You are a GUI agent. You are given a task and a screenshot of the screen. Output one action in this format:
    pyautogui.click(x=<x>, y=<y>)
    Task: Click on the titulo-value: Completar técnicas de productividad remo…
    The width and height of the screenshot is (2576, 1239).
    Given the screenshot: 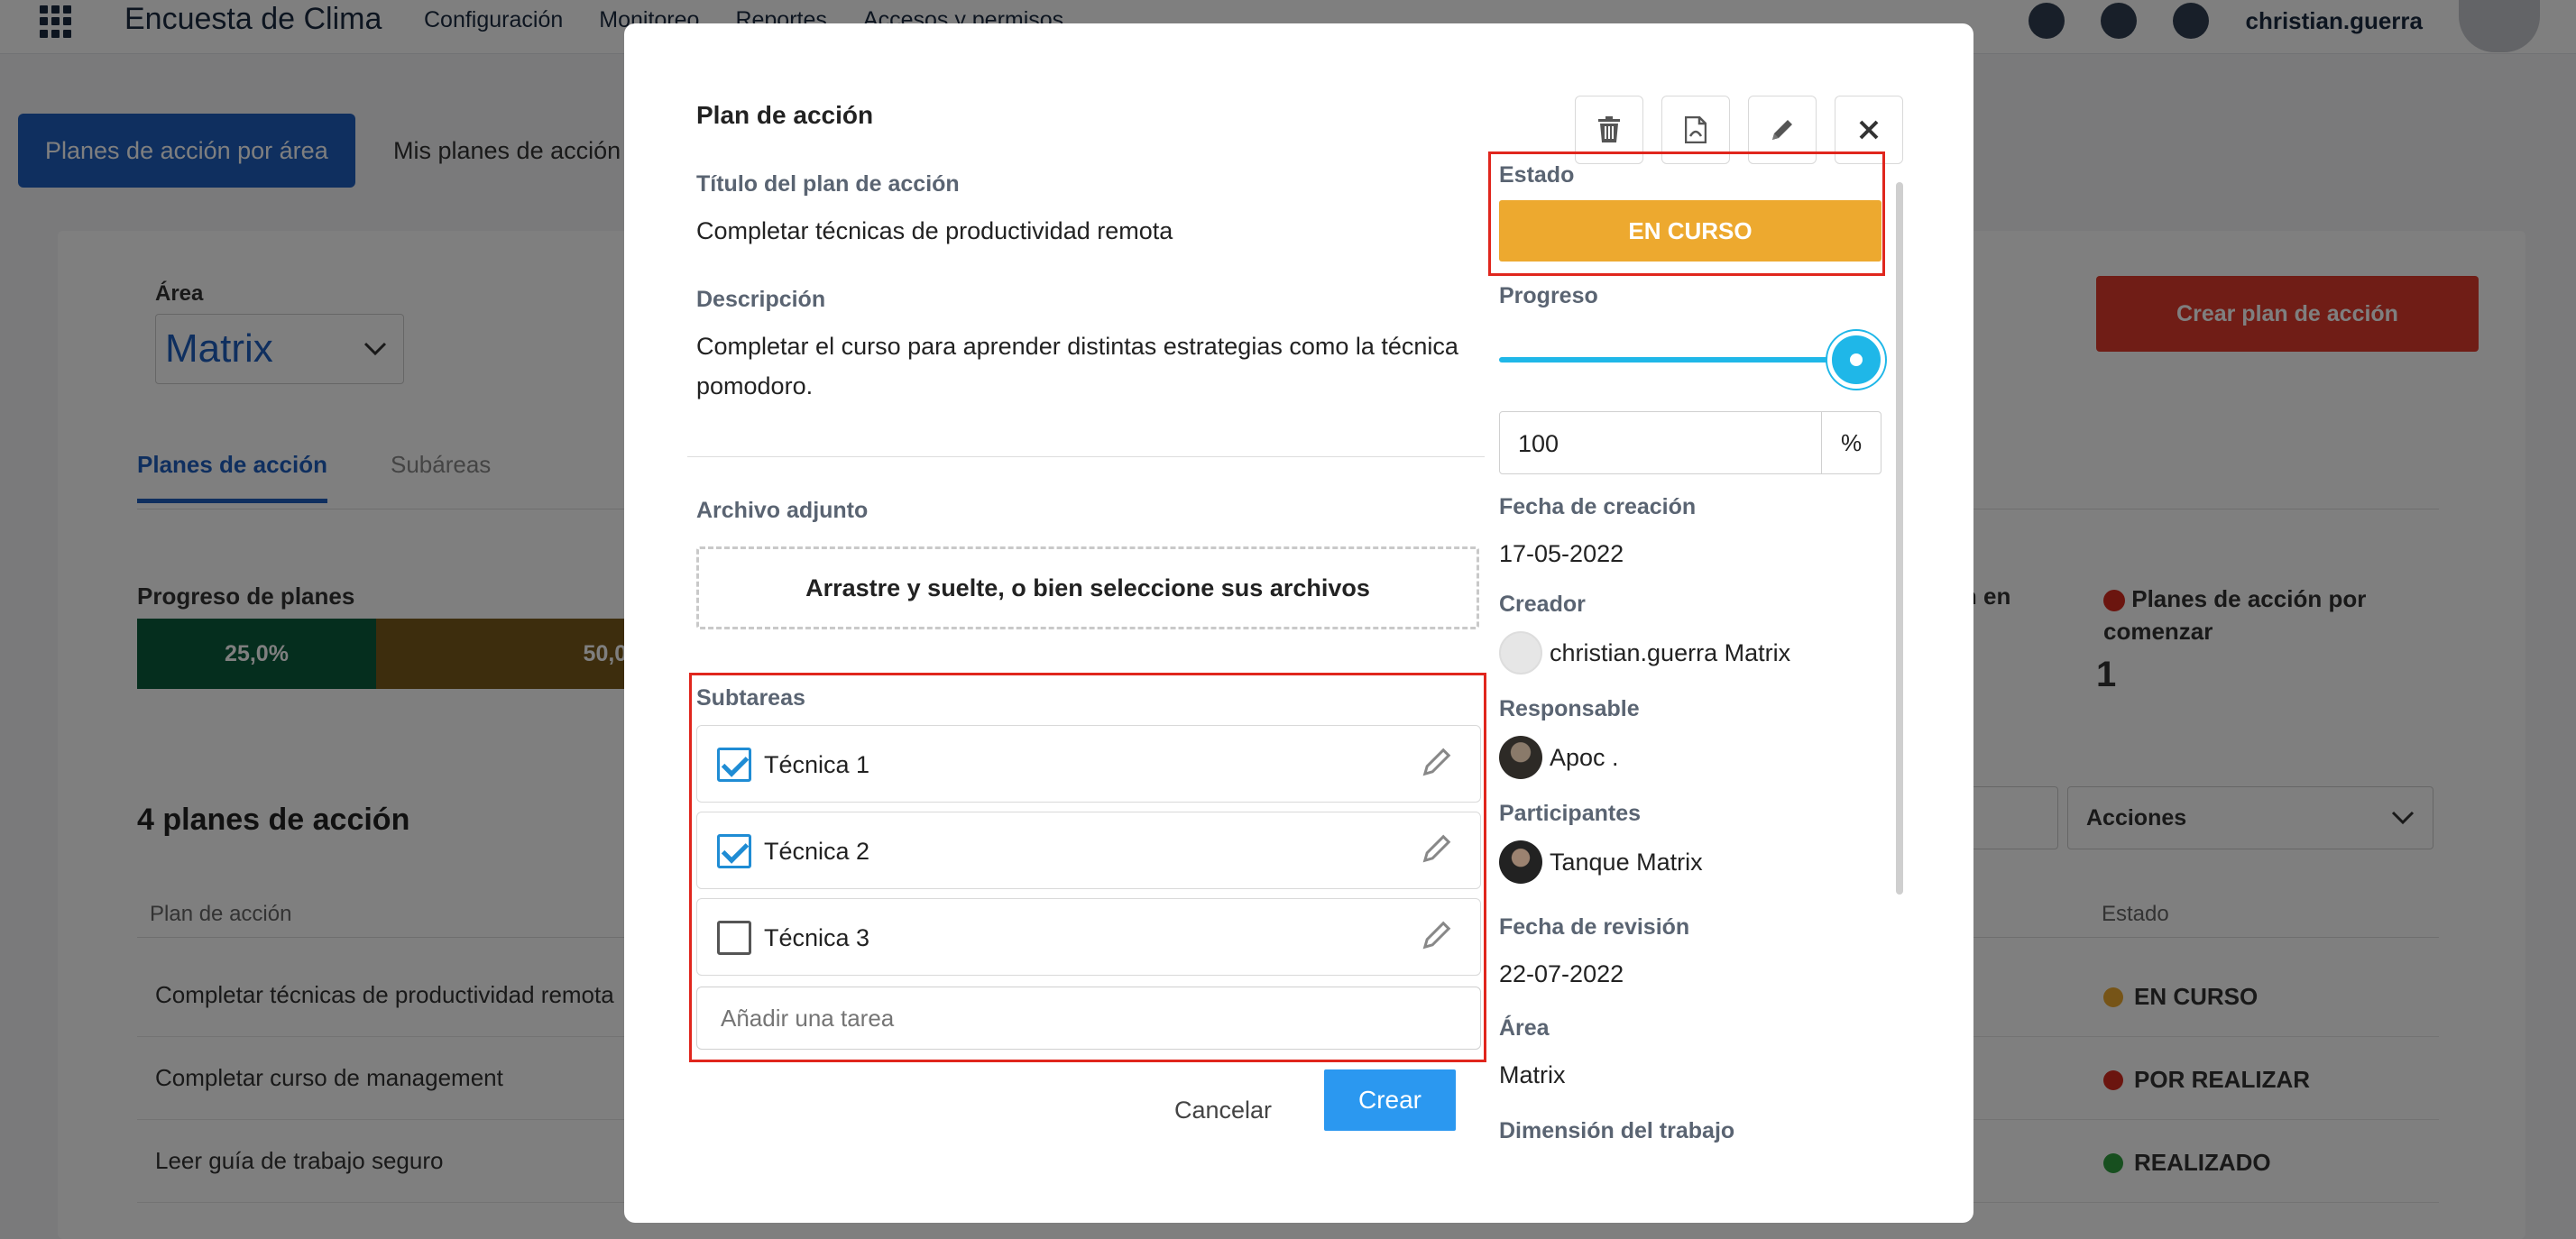 What is the action you would take?
    pyautogui.click(x=934, y=231)
    